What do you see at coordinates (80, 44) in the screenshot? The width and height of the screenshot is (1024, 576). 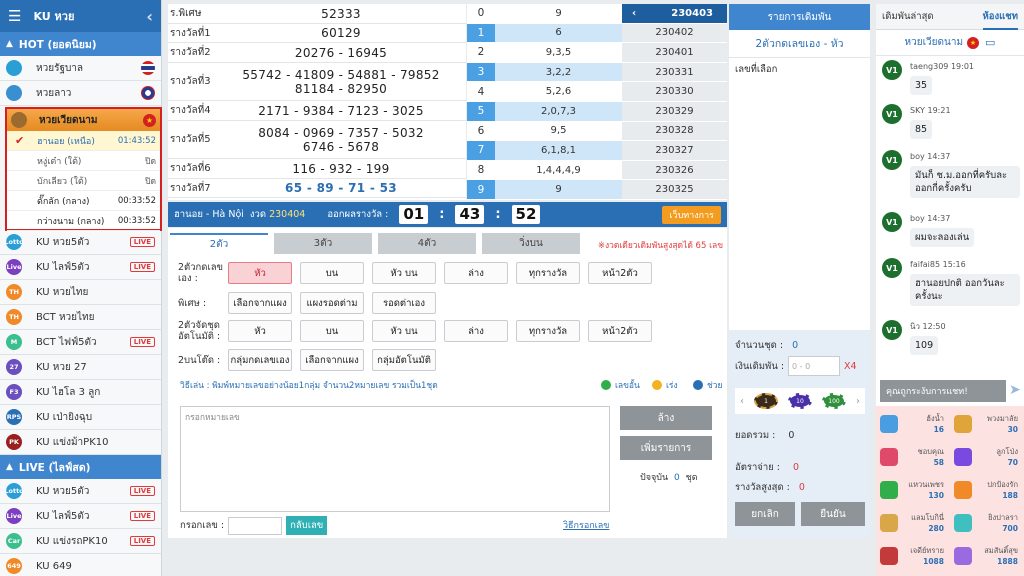 I see `hot-section-header: ▲ HOT (ยอดนิยม)` at bounding box center [80, 44].